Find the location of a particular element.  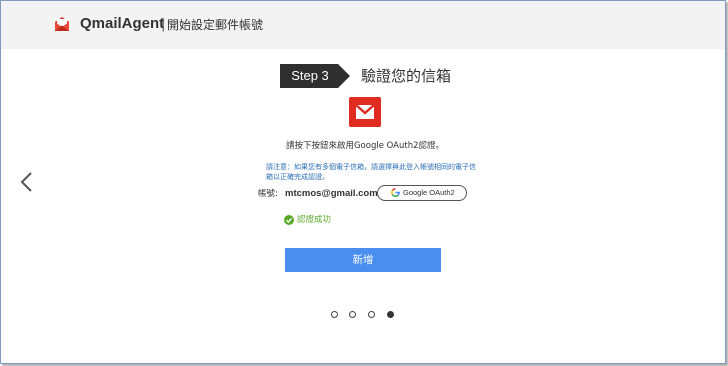

app-name: QmailAgent is located at coordinates (122, 23).